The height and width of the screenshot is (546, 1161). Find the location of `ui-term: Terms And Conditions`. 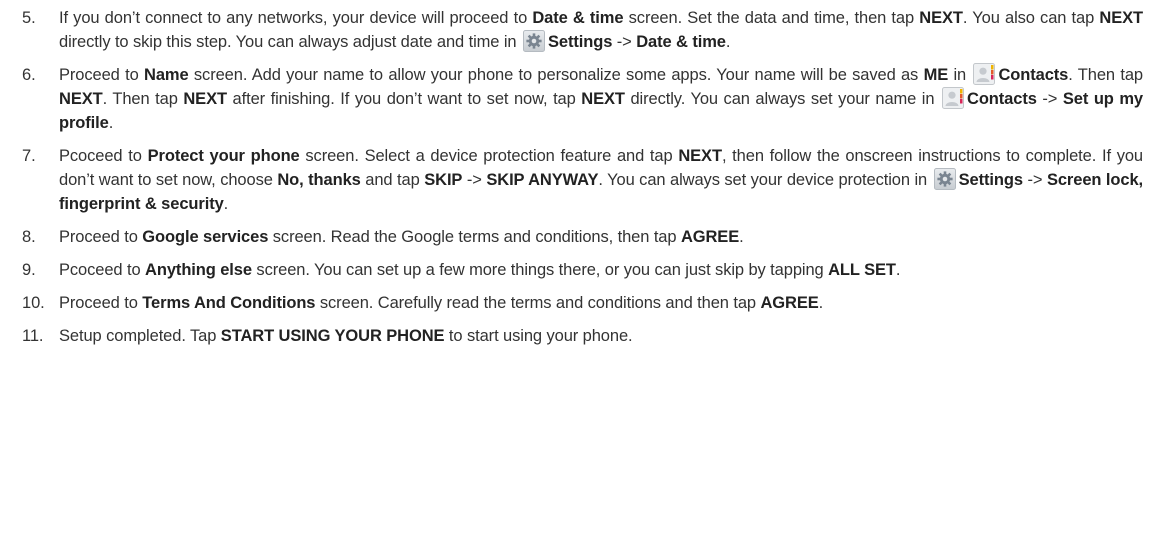

ui-term: Terms And Conditions is located at coordinates (229, 303).